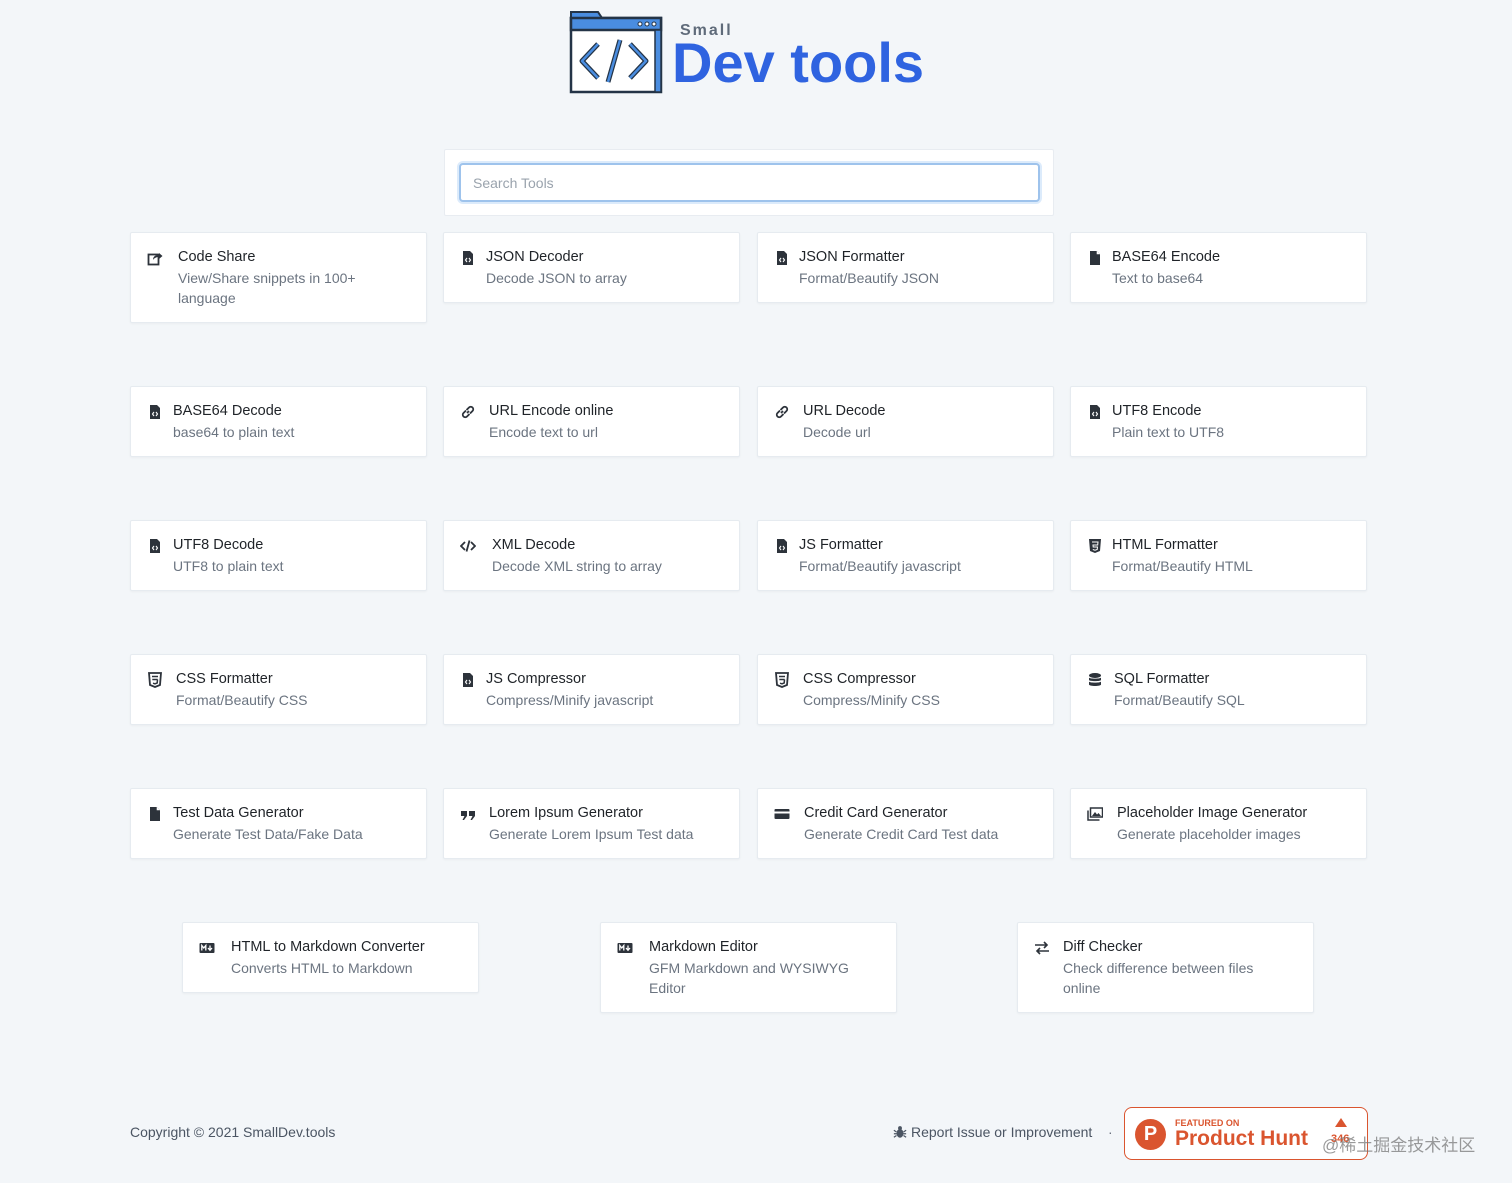 The width and height of the screenshot is (1512, 1183). I want to click on tool-card: HTML Formatter Format/Beautify HTML, so click(1218, 555).